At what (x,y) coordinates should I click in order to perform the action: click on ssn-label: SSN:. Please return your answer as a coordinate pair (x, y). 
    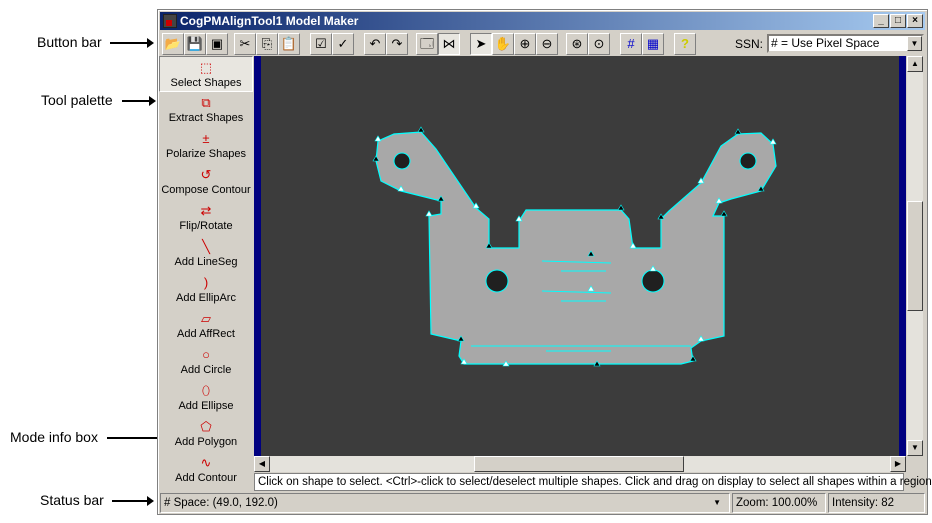
    Looking at the image, I should click on (749, 44).